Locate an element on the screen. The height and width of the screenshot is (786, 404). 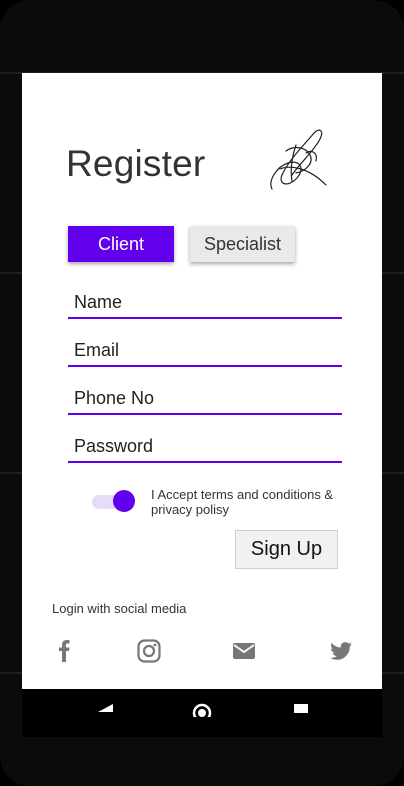
sign-up-button: Sign Up is located at coordinates (286, 549).